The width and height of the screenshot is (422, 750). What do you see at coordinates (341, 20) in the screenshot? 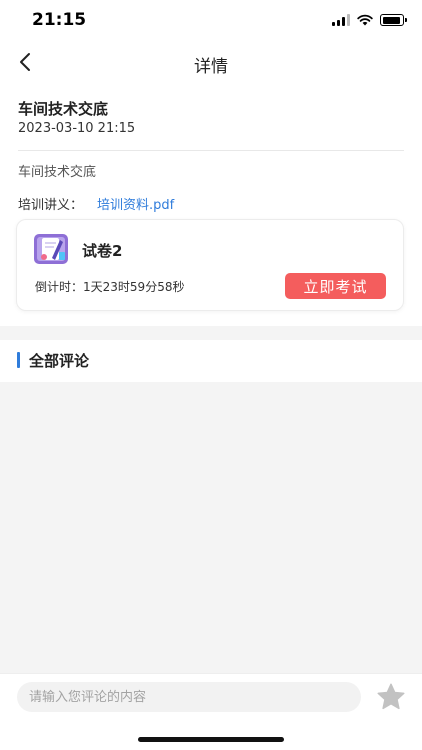
I see `signal-icon` at bounding box center [341, 20].